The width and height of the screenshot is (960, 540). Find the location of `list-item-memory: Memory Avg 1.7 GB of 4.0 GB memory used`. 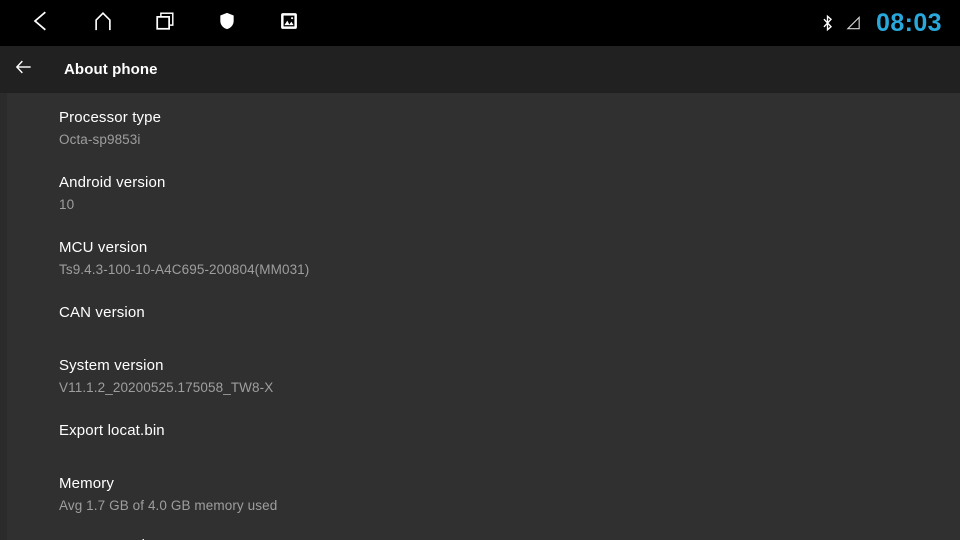

list-item-memory: Memory Avg 1.7 GB of 4.0 GB memory used is located at coordinates (480, 494).